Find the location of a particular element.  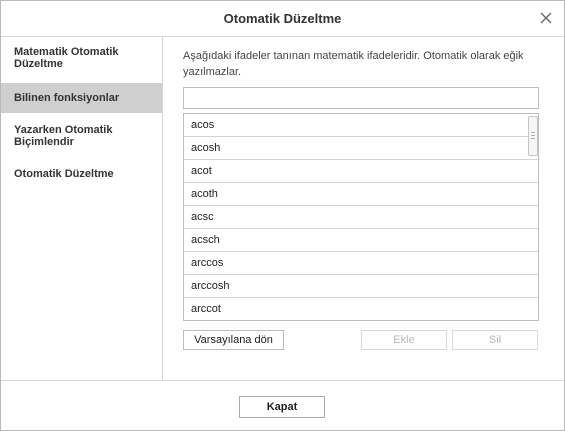

sidebar-item-label: Bilinen fonksiyonlar is located at coordinates (67, 98).